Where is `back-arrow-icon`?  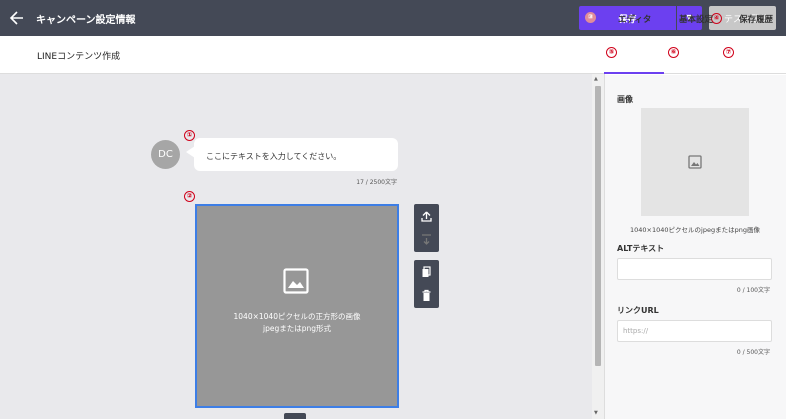
back-arrow-icon is located at coordinates (17, 18).